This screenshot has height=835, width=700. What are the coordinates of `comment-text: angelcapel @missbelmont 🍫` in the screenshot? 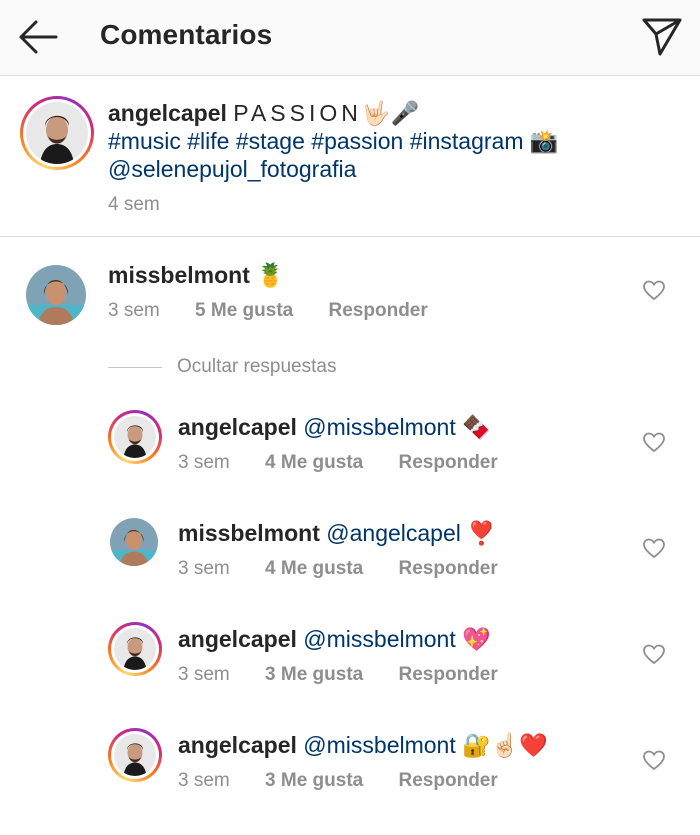 It's located at (334, 427).